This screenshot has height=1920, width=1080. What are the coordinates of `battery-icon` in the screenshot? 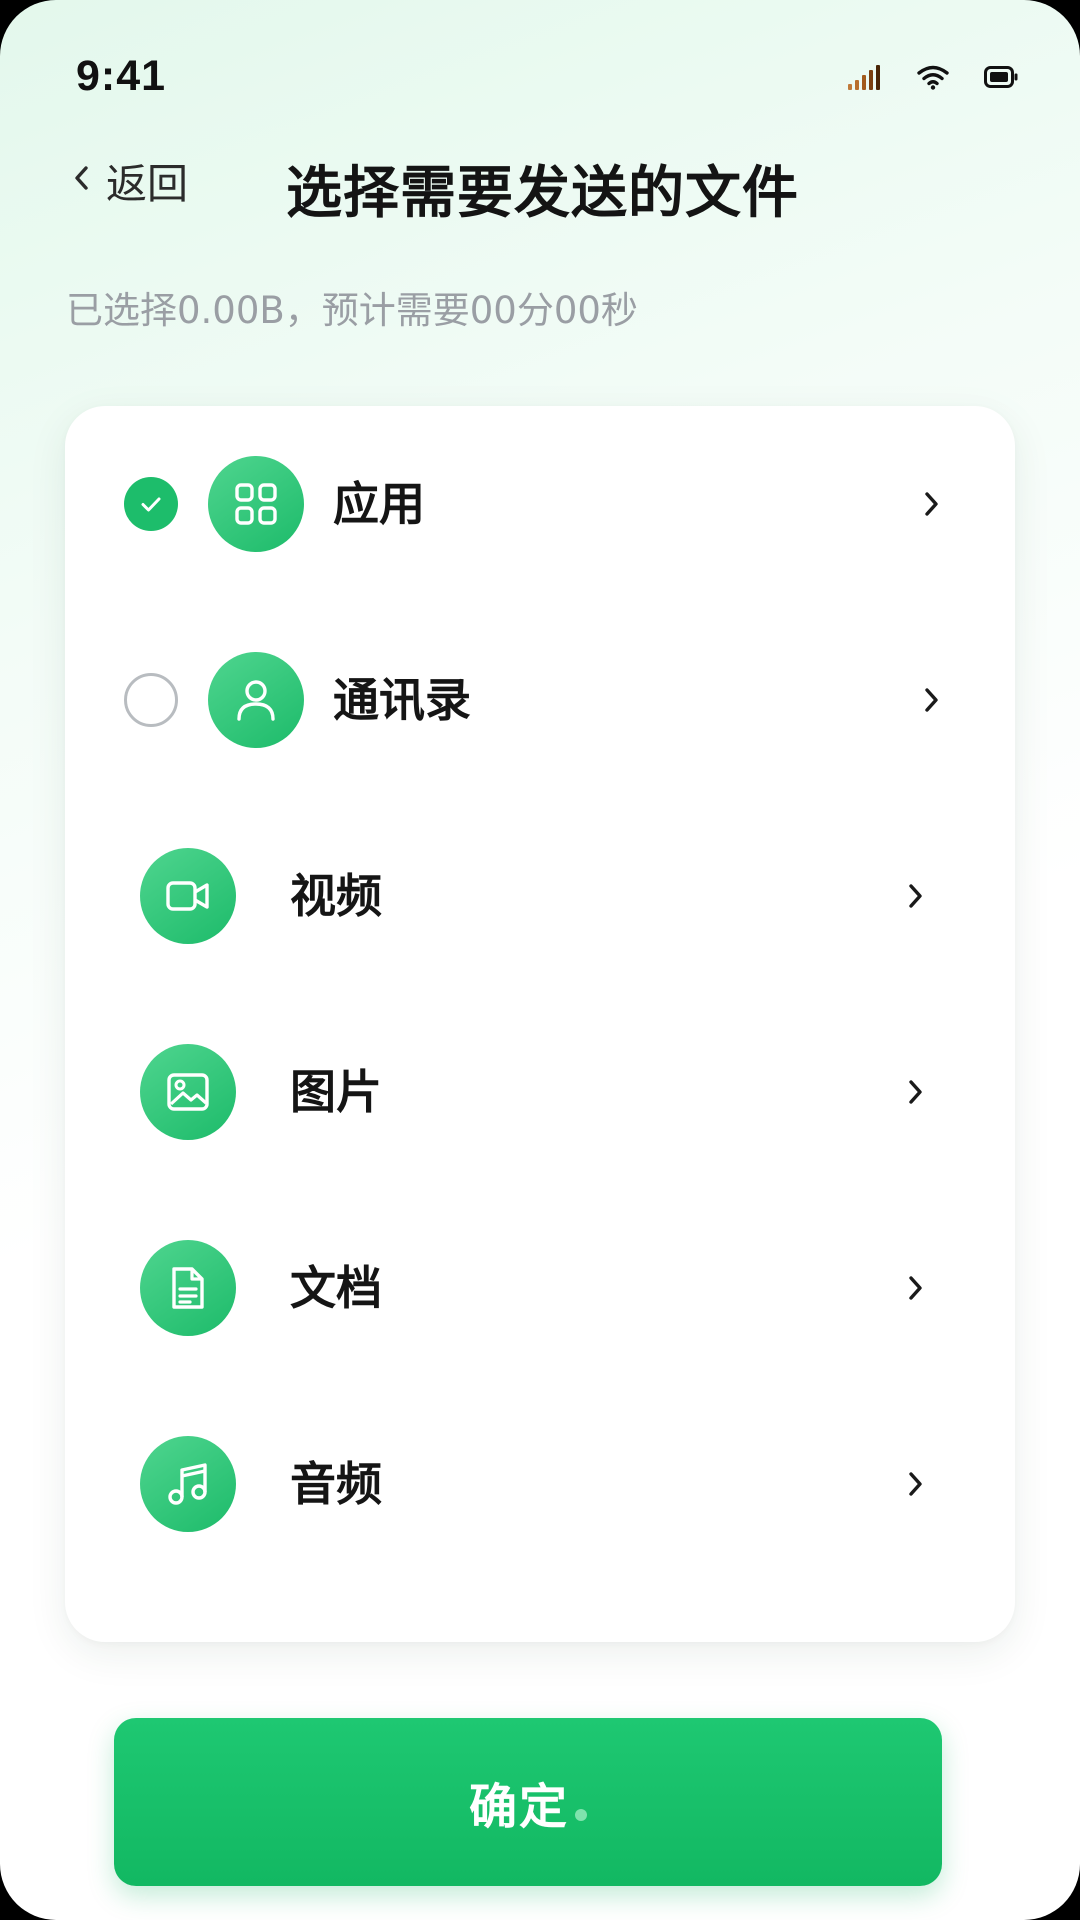 It's located at (1001, 77).